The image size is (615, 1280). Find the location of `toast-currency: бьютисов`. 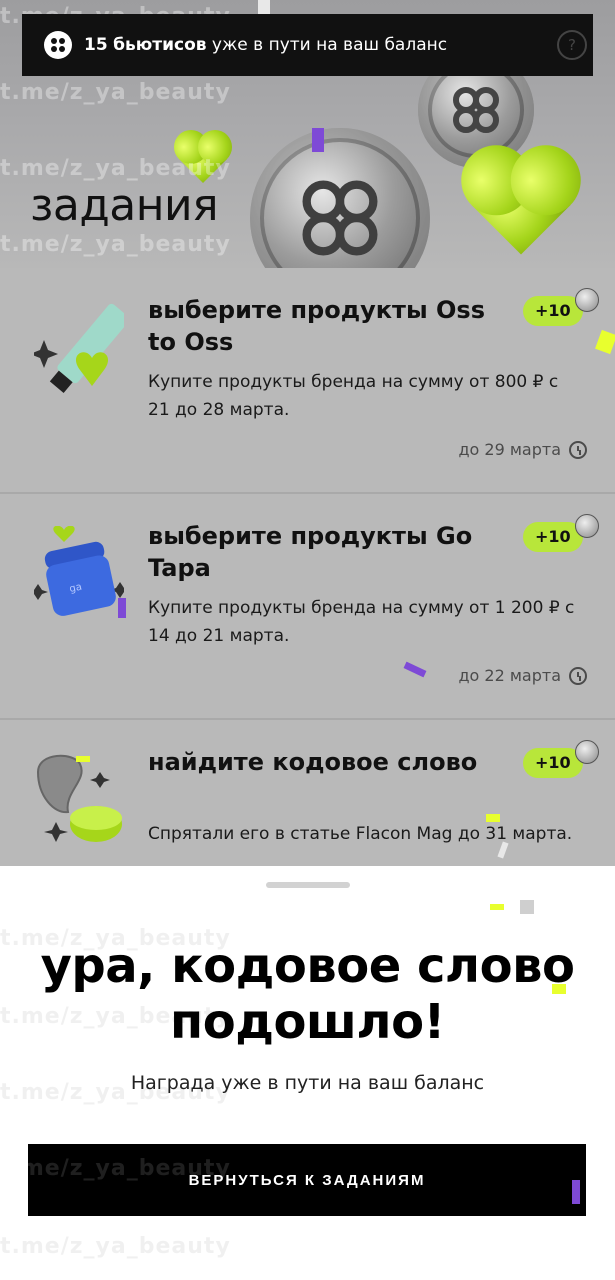

toast-currency: бьютисов is located at coordinates (160, 45).